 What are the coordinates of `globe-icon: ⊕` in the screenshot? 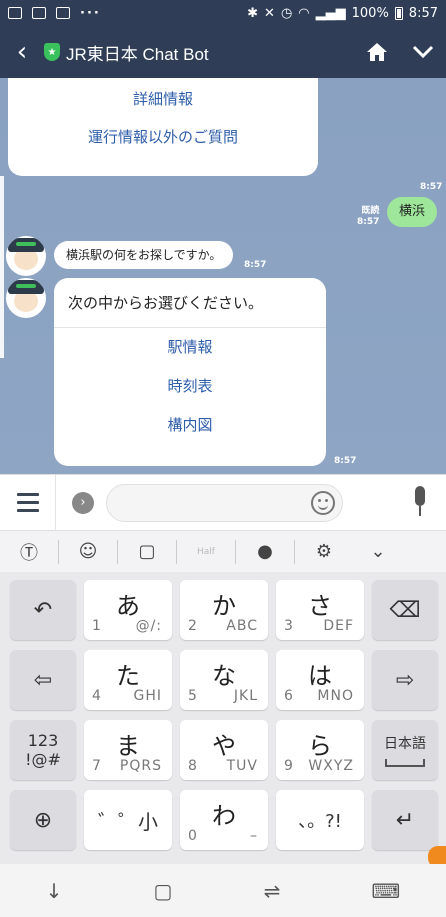 It's located at (43, 820).